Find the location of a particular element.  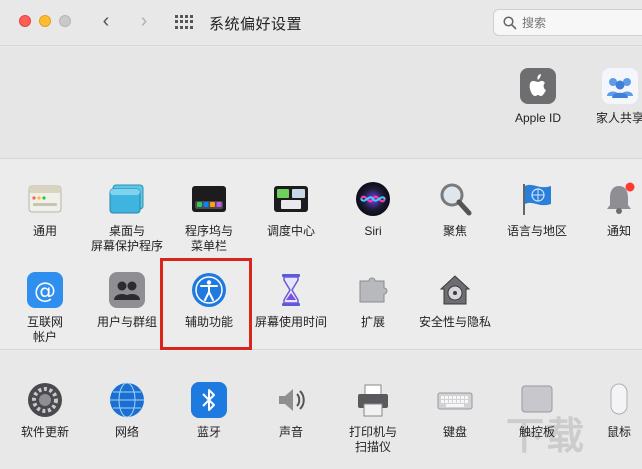

pref-label: 屏幕使用时间 is located at coordinates (290, 322).